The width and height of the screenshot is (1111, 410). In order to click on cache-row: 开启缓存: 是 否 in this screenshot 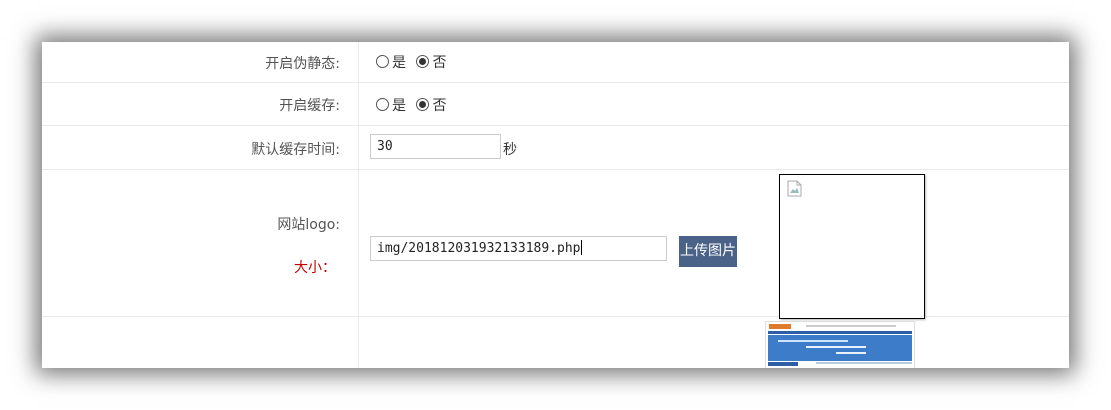, I will do `click(555, 104)`.